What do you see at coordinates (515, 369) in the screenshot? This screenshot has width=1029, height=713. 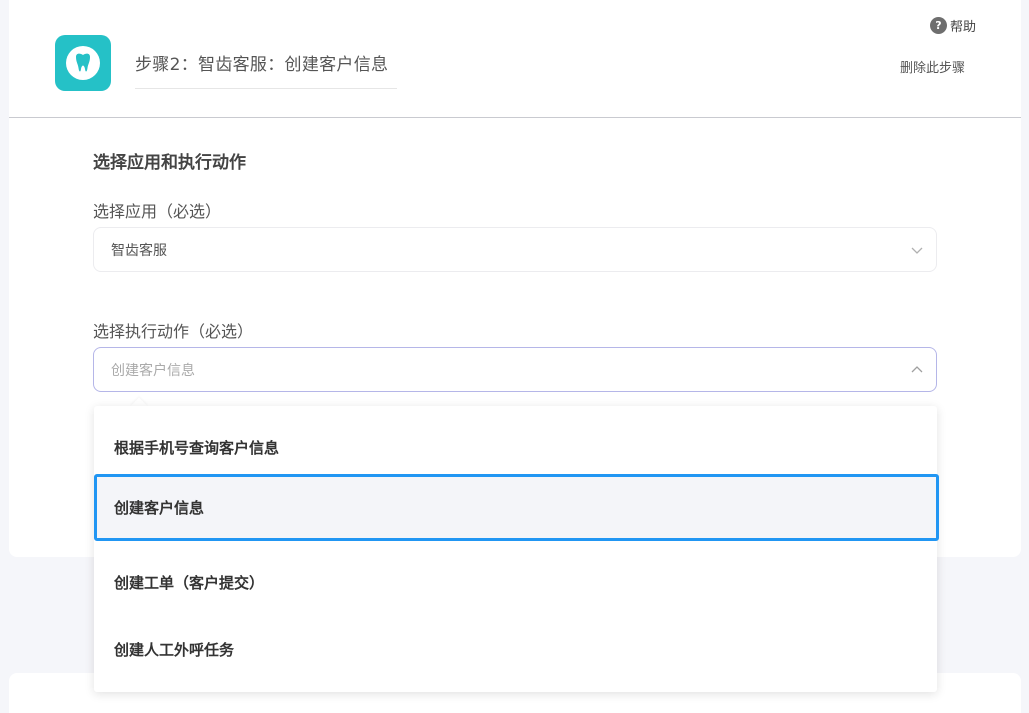 I see `action-select: 创建客户信息` at bounding box center [515, 369].